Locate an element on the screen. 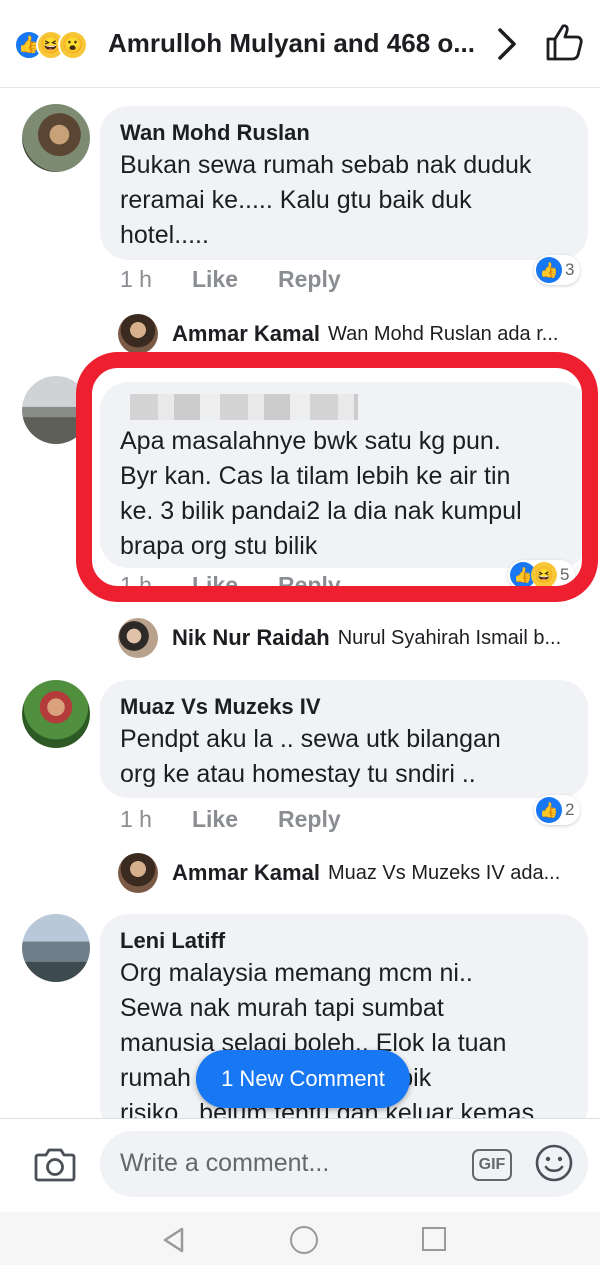 The image size is (600, 1265). comment-input: Write a comment... GIF is located at coordinates (344, 1164).